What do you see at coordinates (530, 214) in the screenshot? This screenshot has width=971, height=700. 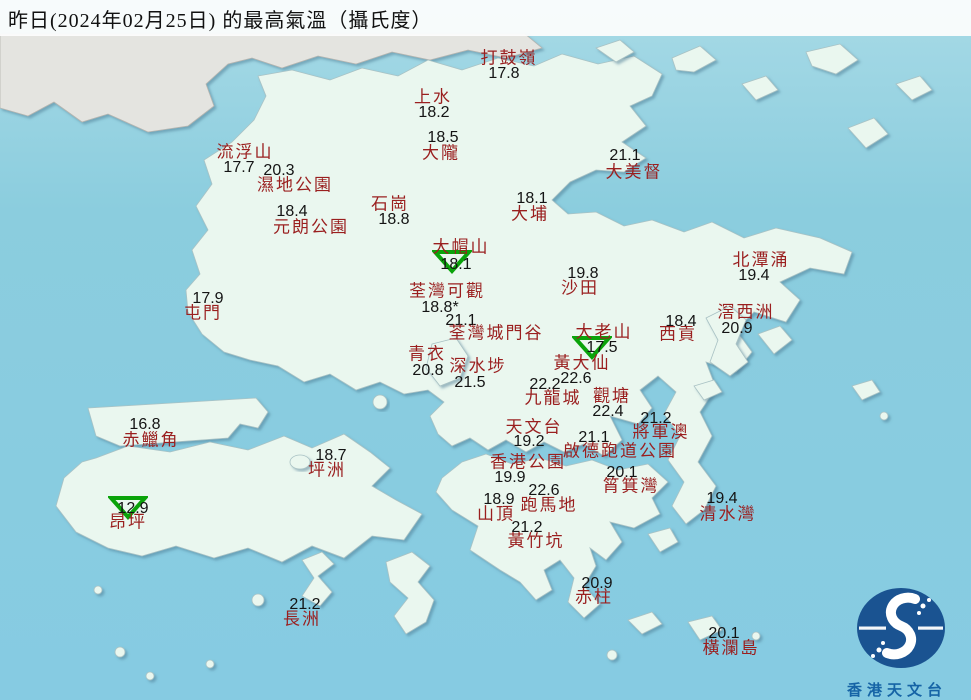 I see `station-name: 大埔` at bounding box center [530, 214].